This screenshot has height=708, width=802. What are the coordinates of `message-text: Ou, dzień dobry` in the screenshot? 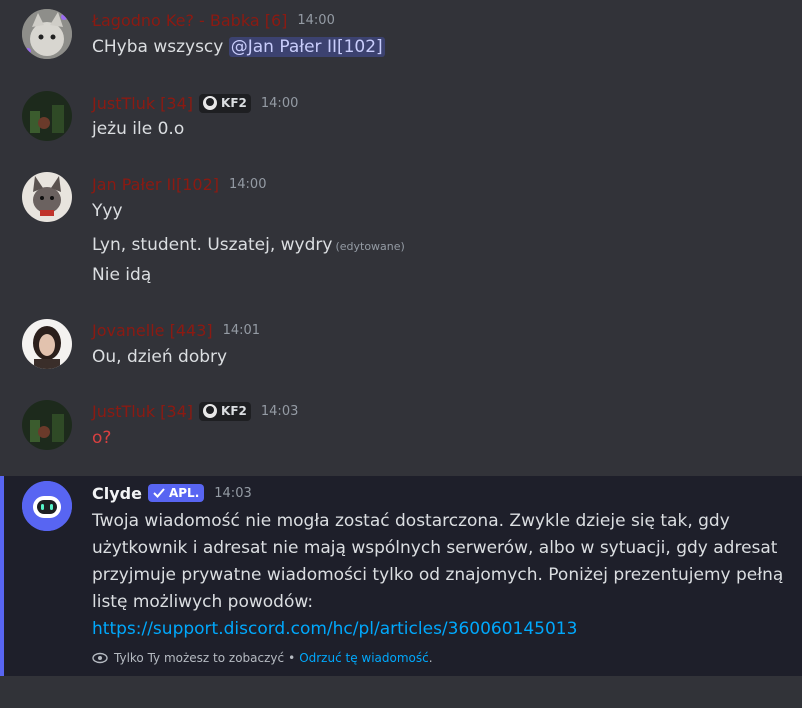 It's located at (160, 357).